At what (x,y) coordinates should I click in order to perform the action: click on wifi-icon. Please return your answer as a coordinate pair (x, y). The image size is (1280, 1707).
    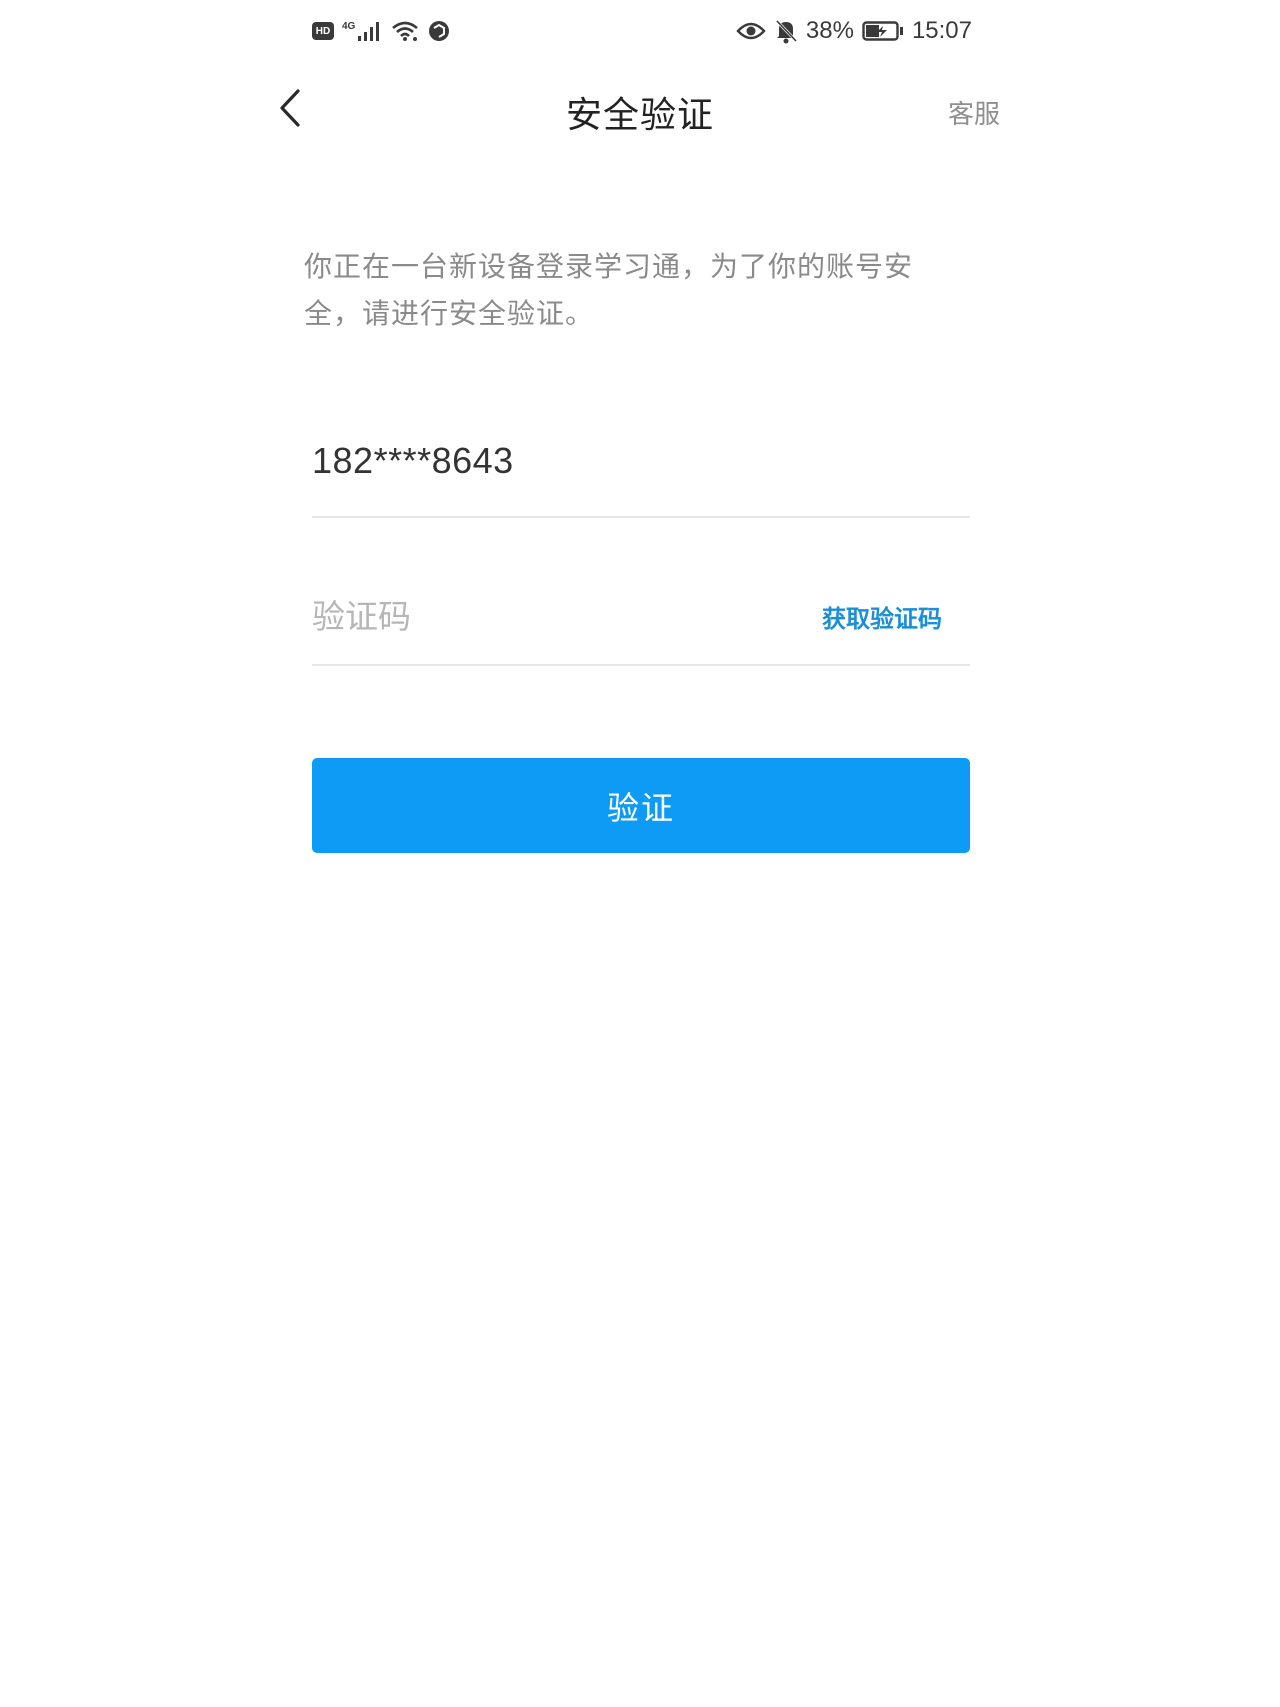
    Looking at the image, I should click on (405, 31).